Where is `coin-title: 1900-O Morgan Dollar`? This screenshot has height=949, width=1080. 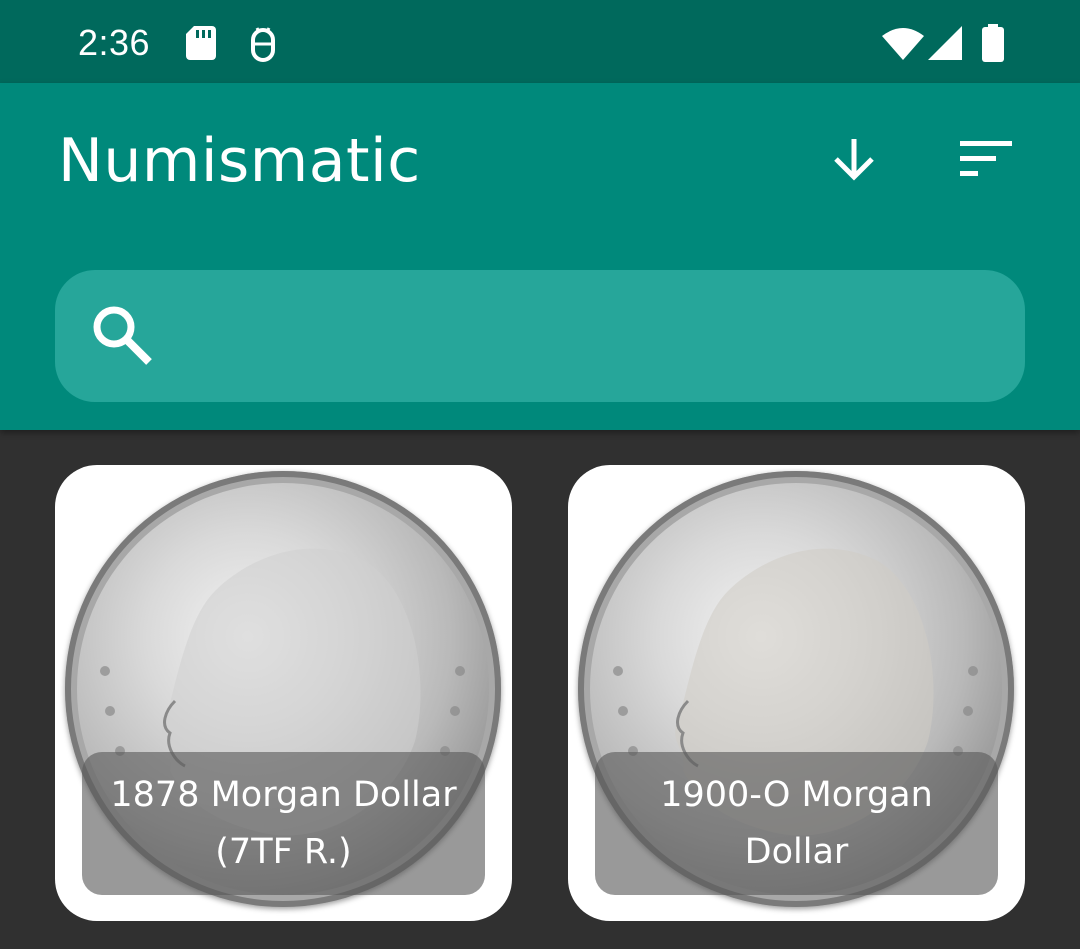 coin-title: 1900-O Morgan Dollar is located at coordinates (796, 823).